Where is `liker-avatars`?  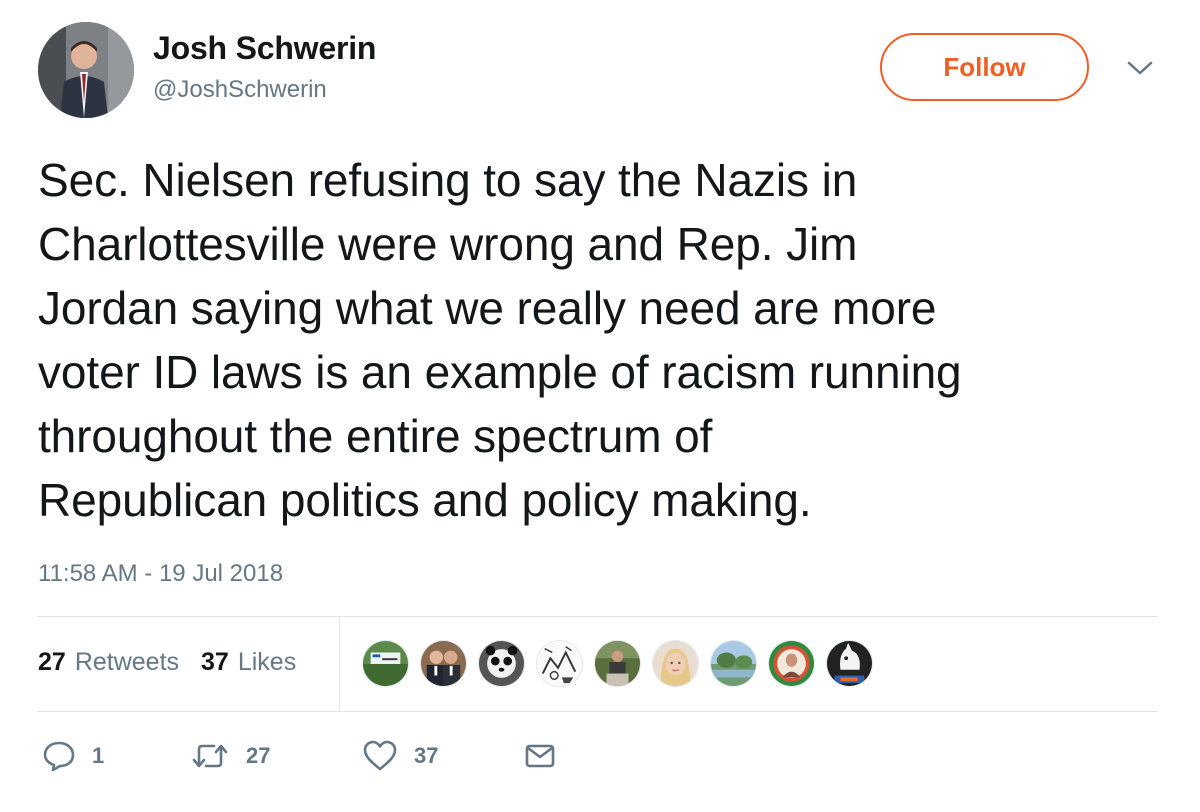 liker-avatars is located at coordinates (617, 663).